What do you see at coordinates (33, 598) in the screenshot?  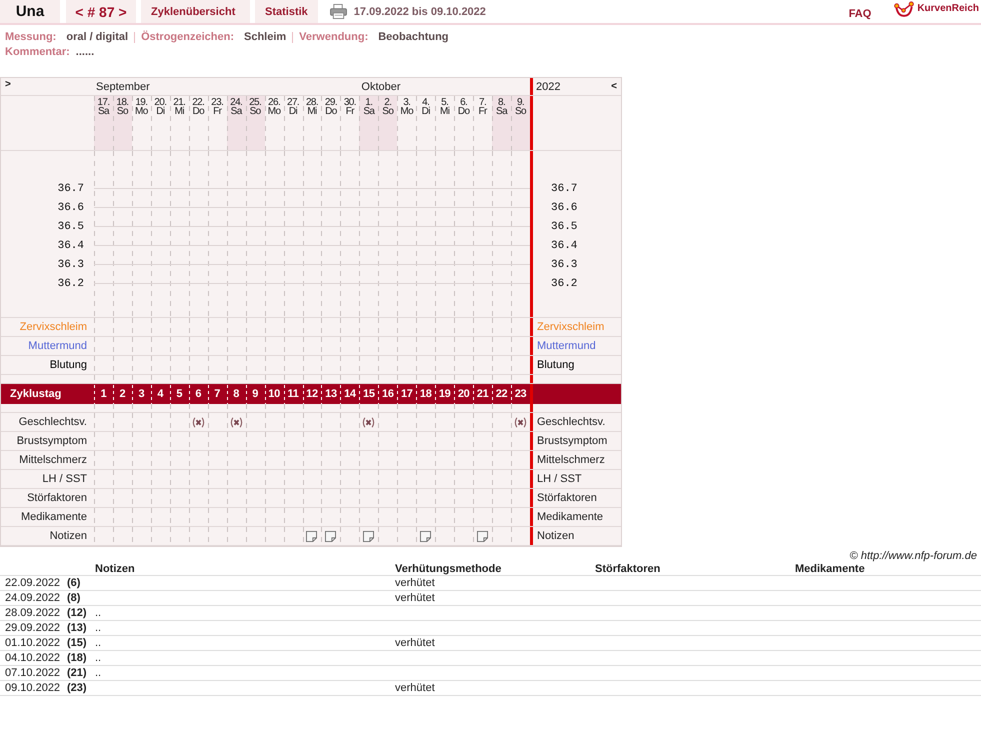 I see `date-cell-text: 24.09.2022` at bounding box center [33, 598].